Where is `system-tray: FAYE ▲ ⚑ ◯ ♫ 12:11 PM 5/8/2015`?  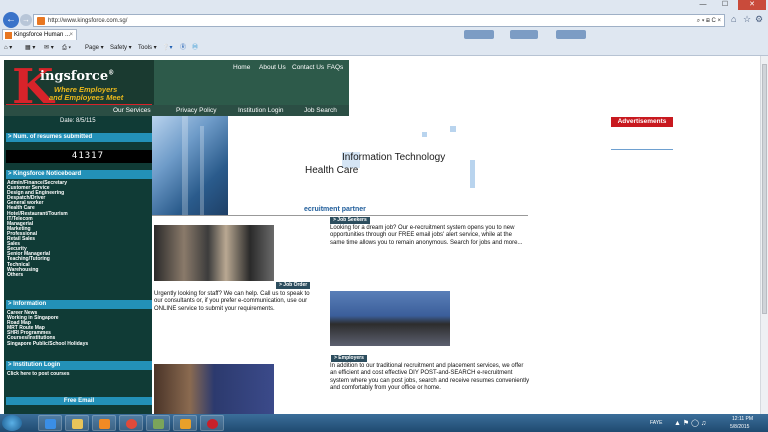
system-tray: FAYE ▲ ⚑ ◯ ♫ 12:11 PM 5/8/2015 is located at coordinates (708, 423).